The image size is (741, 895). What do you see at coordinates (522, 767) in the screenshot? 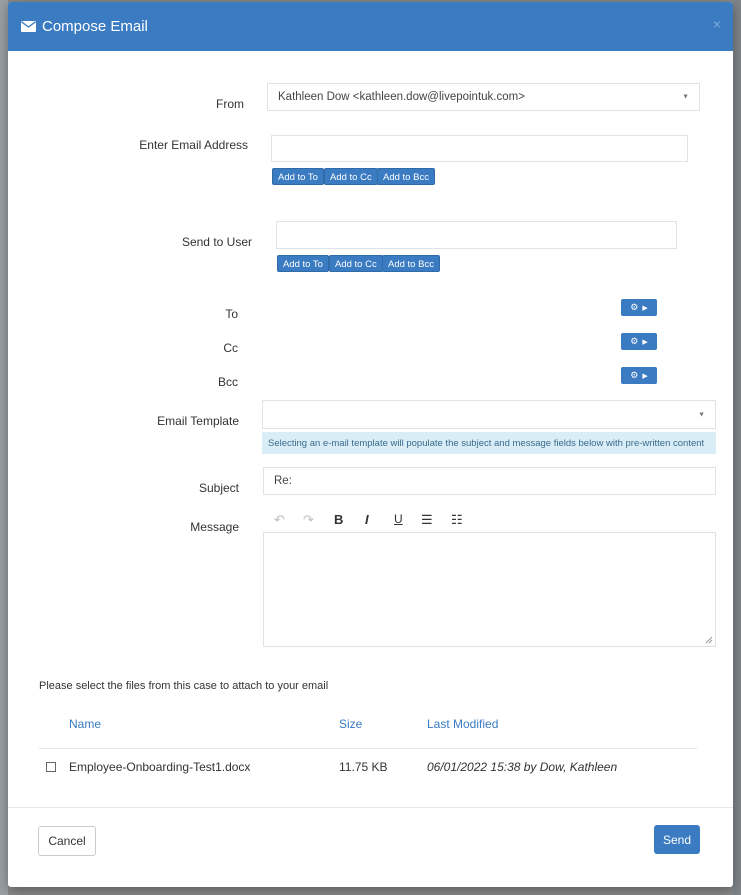
I see `file-modified: 06/01/2022 15:38 by Dow, Kathleen` at bounding box center [522, 767].